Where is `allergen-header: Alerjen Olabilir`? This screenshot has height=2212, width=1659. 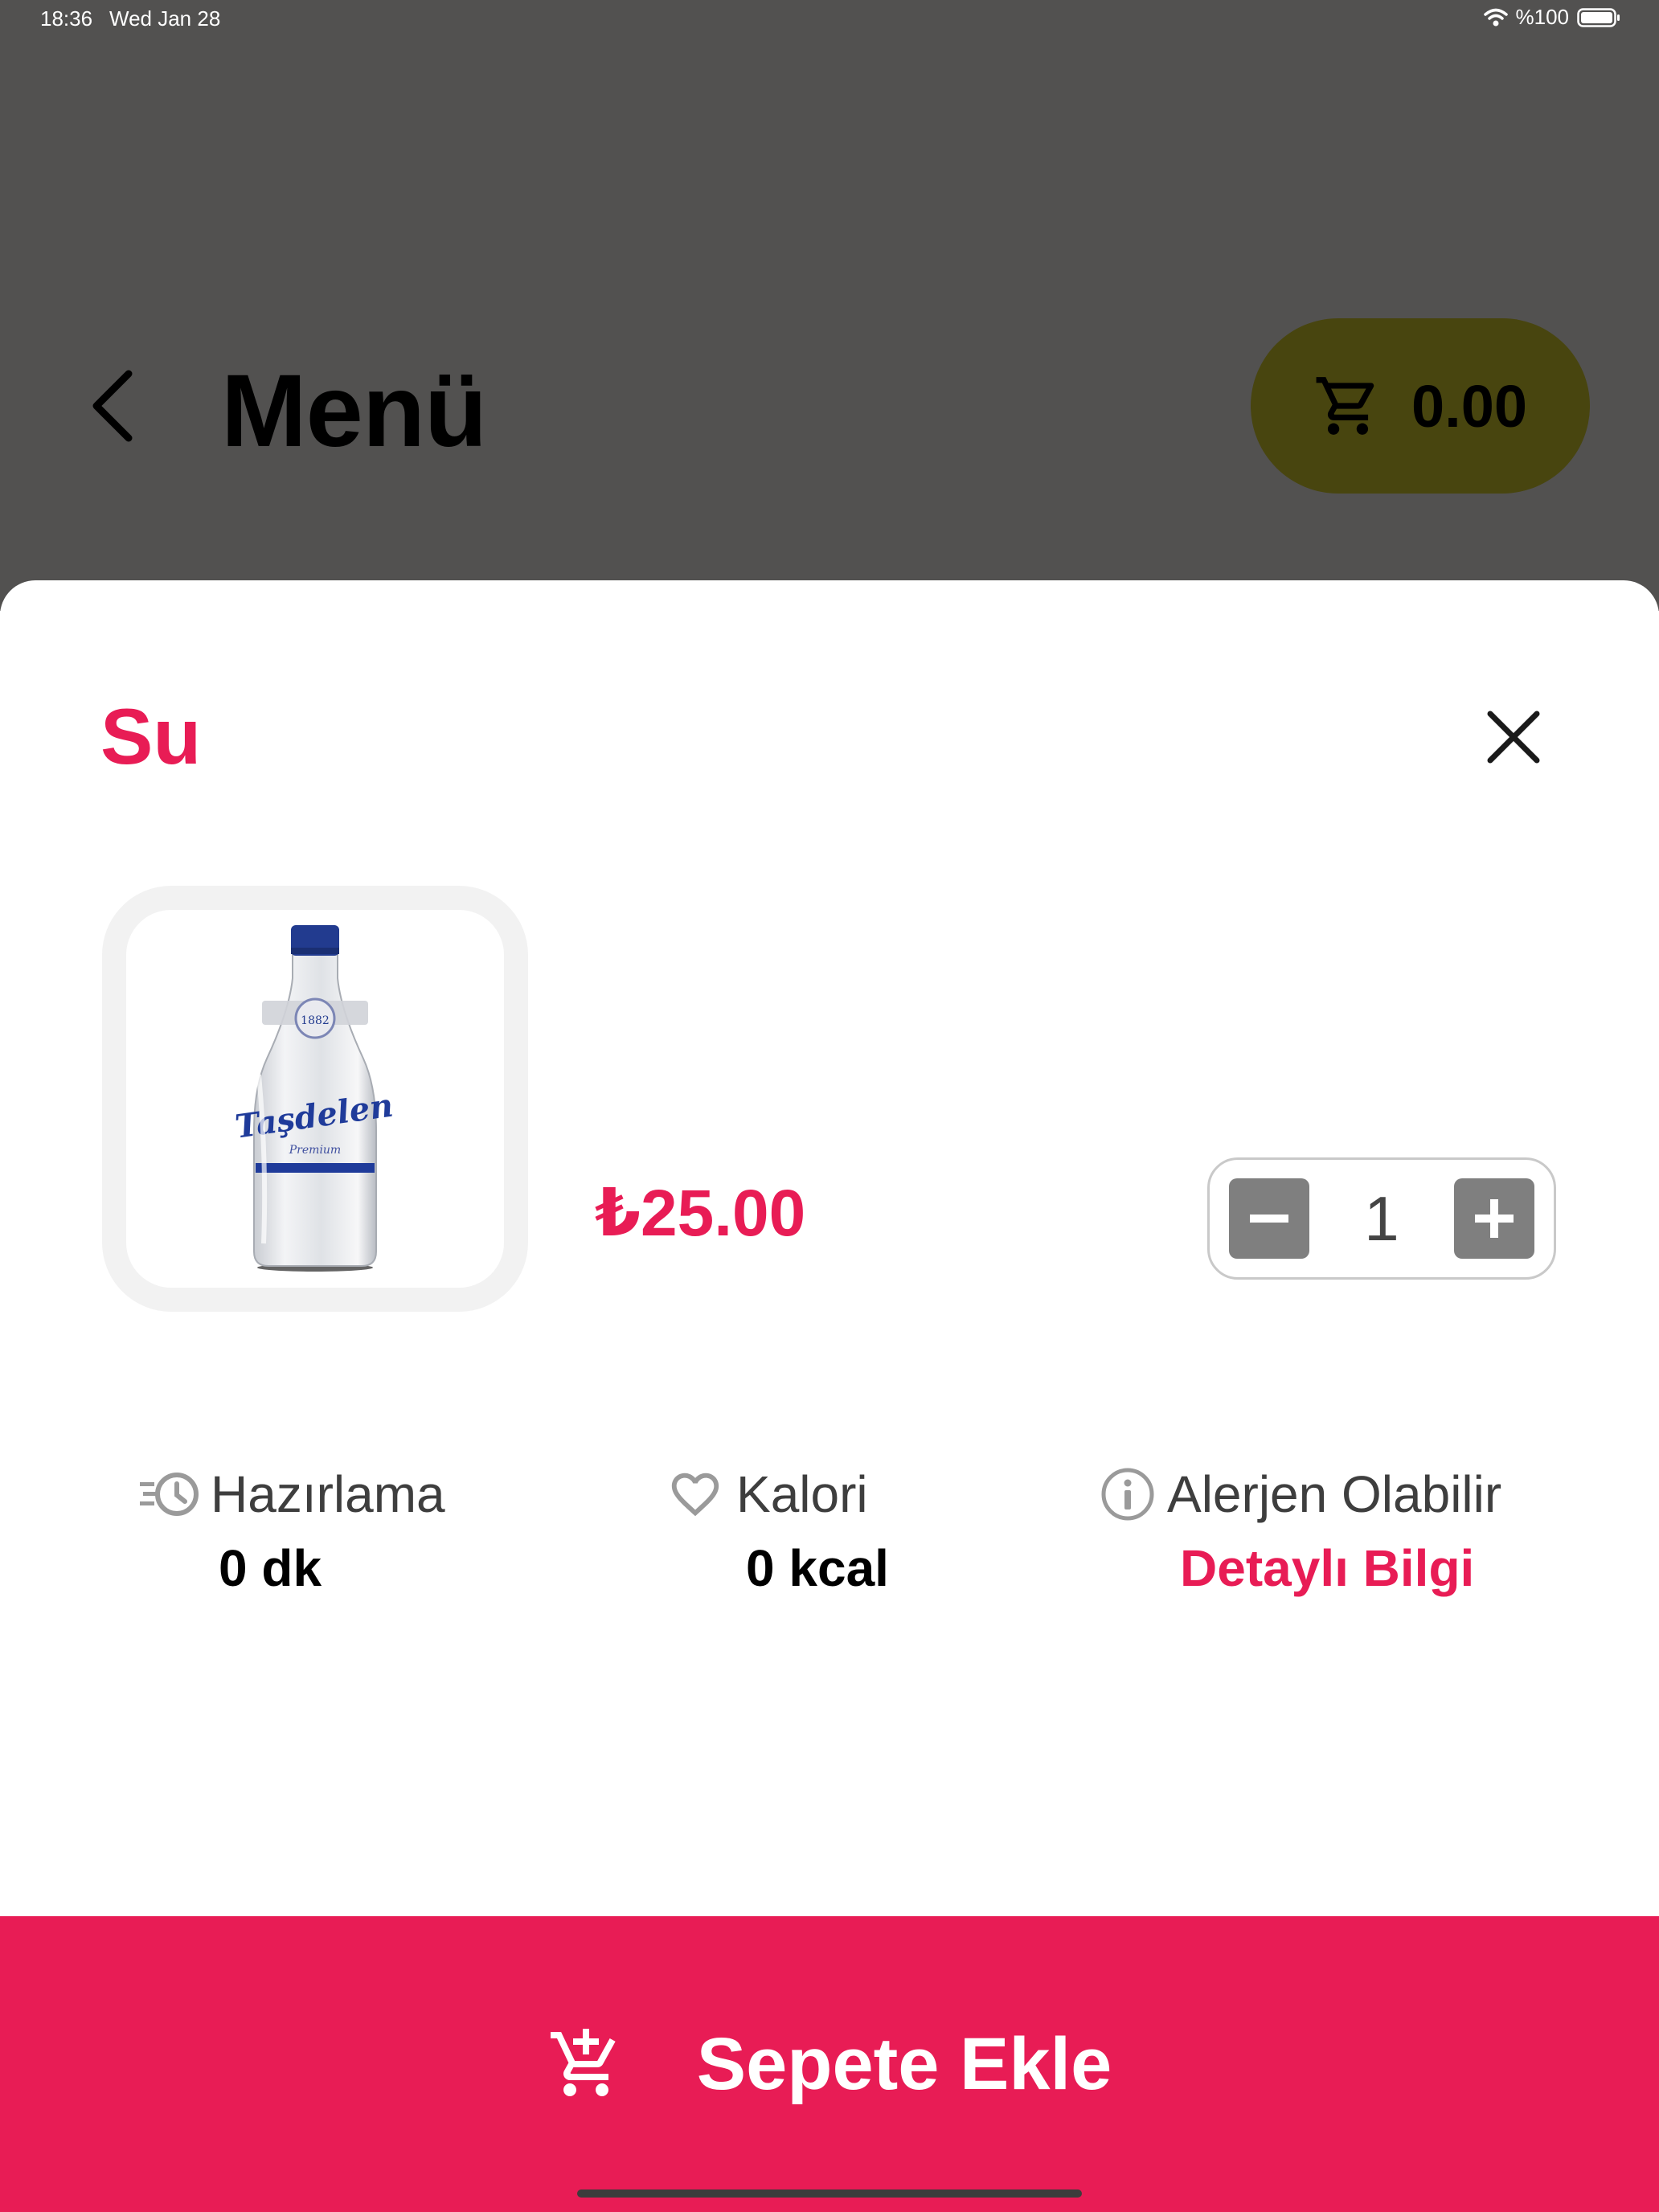
allergen-header: Alerjen Olabilir is located at coordinates (1300, 1494).